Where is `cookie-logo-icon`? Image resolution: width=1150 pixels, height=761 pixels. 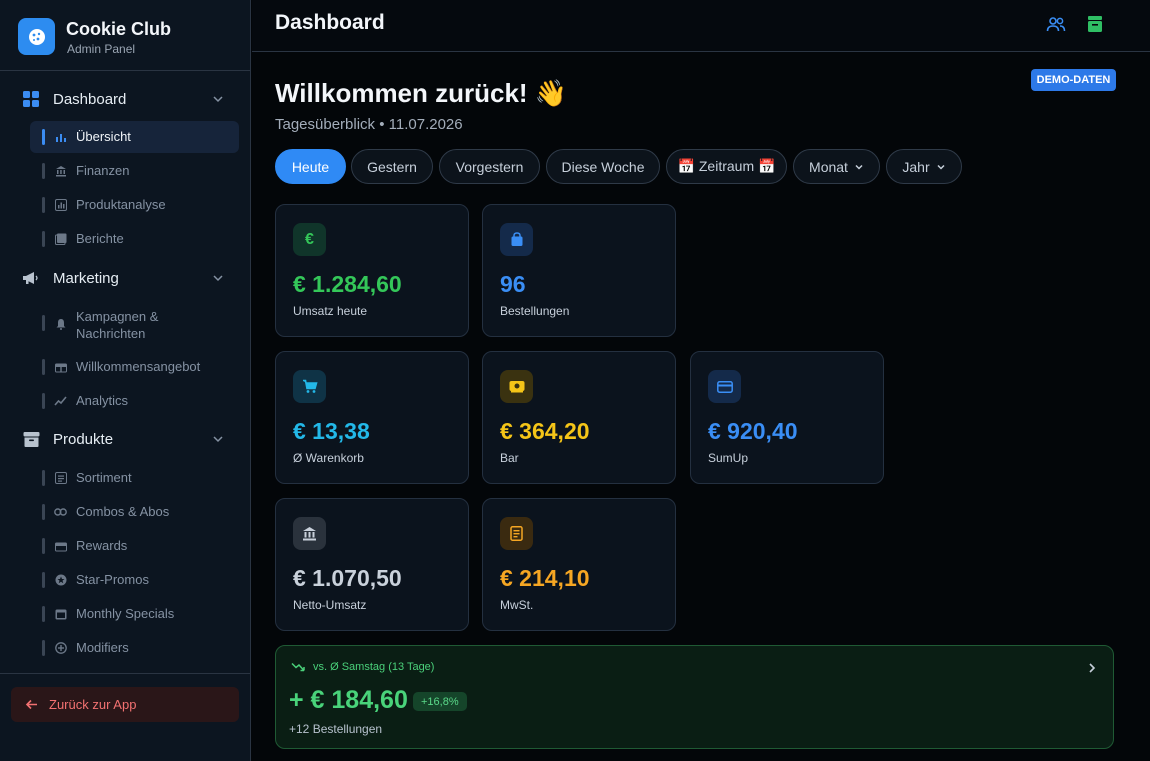 cookie-logo-icon is located at coordinates (36, 36).